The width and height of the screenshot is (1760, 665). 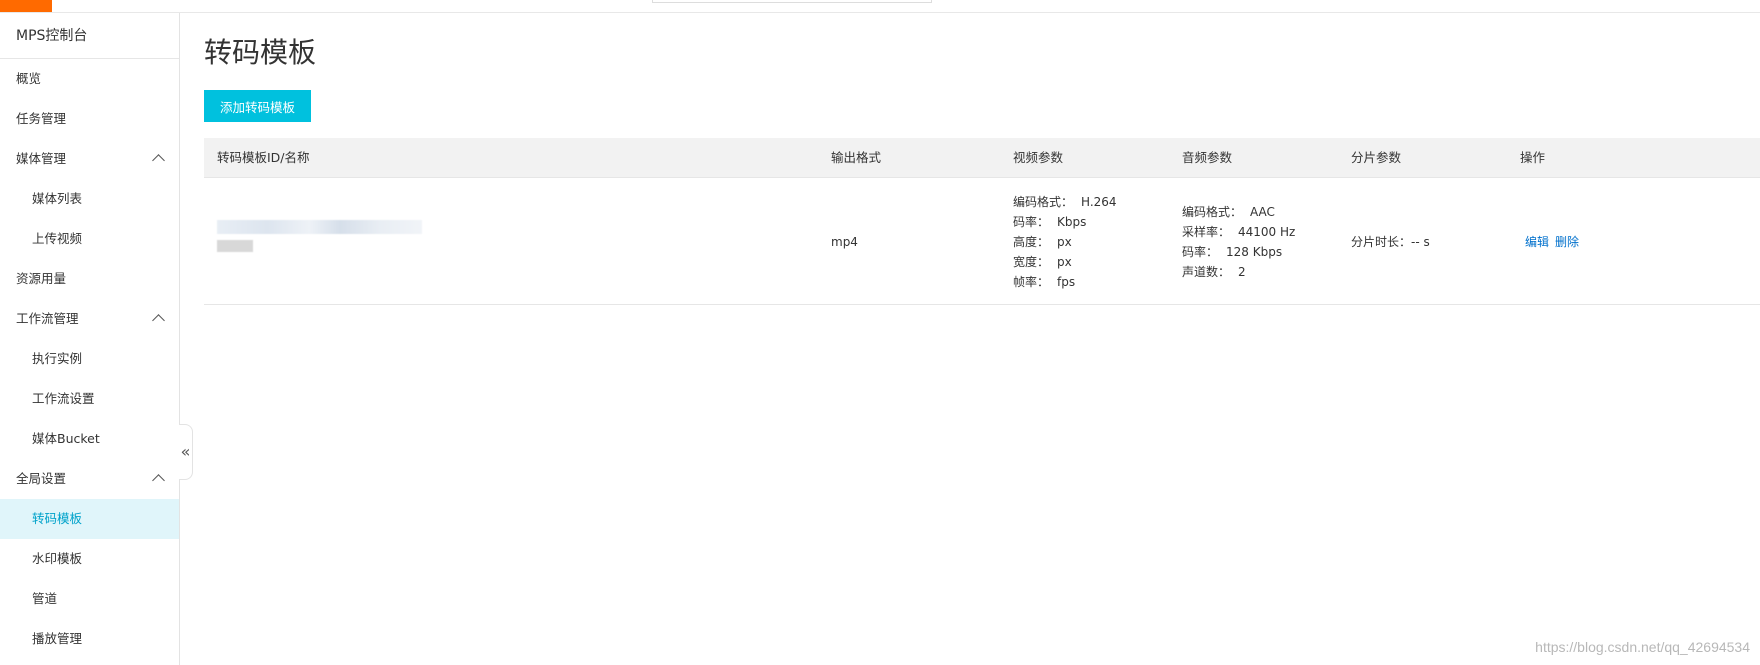 I want to click on param-label: 声道数：, so click(x=1206, y=272).